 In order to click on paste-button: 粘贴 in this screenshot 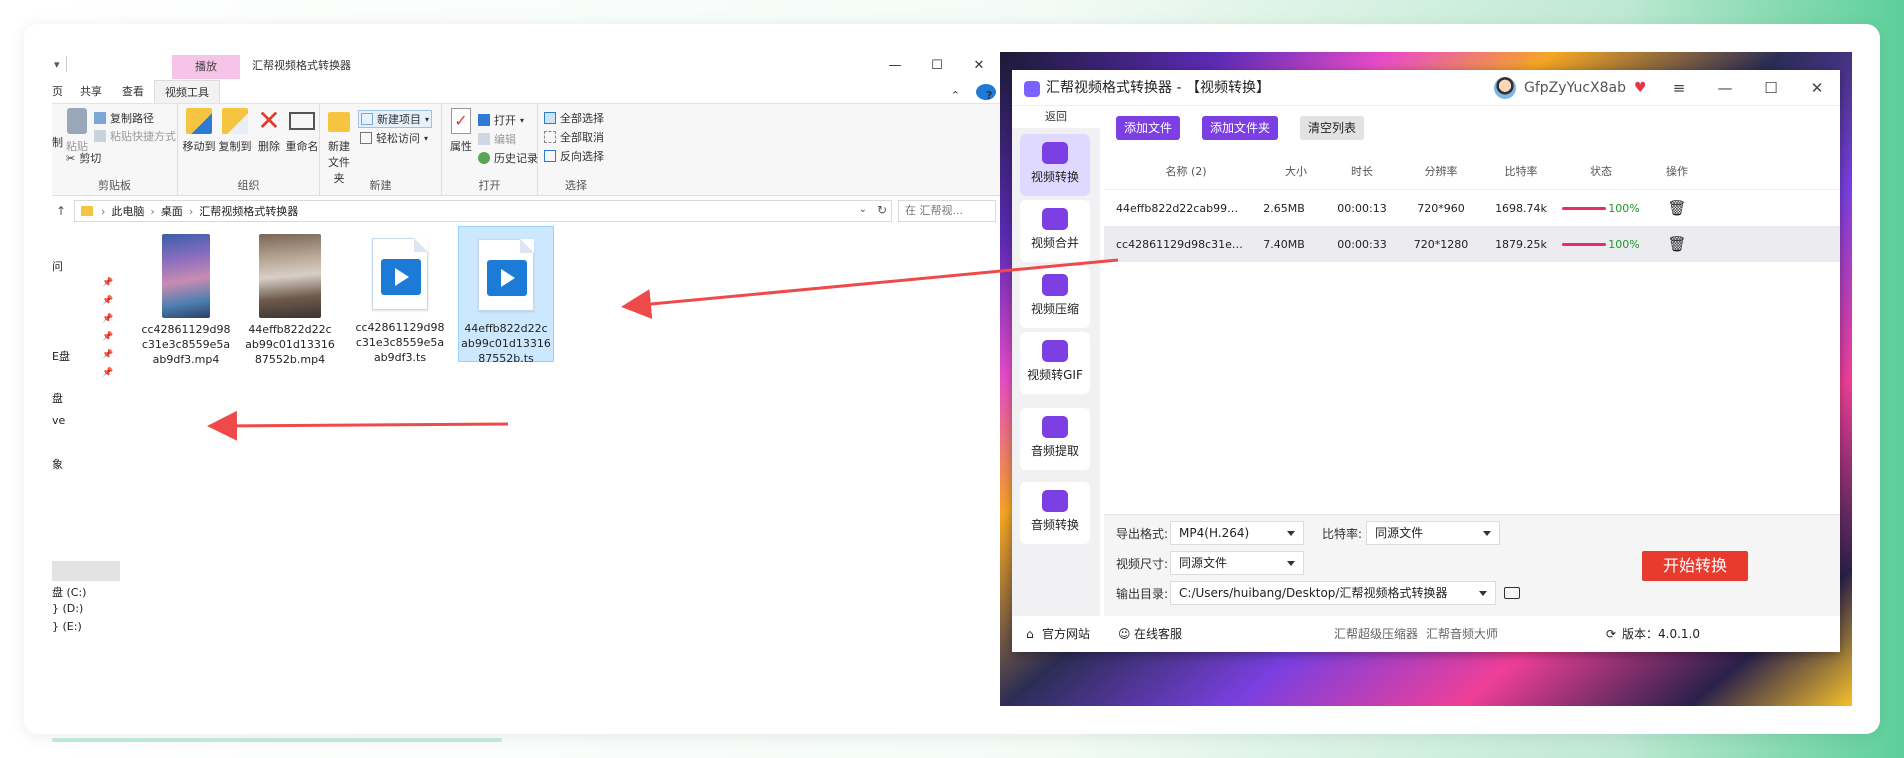, I will do `click(77, 131)`.